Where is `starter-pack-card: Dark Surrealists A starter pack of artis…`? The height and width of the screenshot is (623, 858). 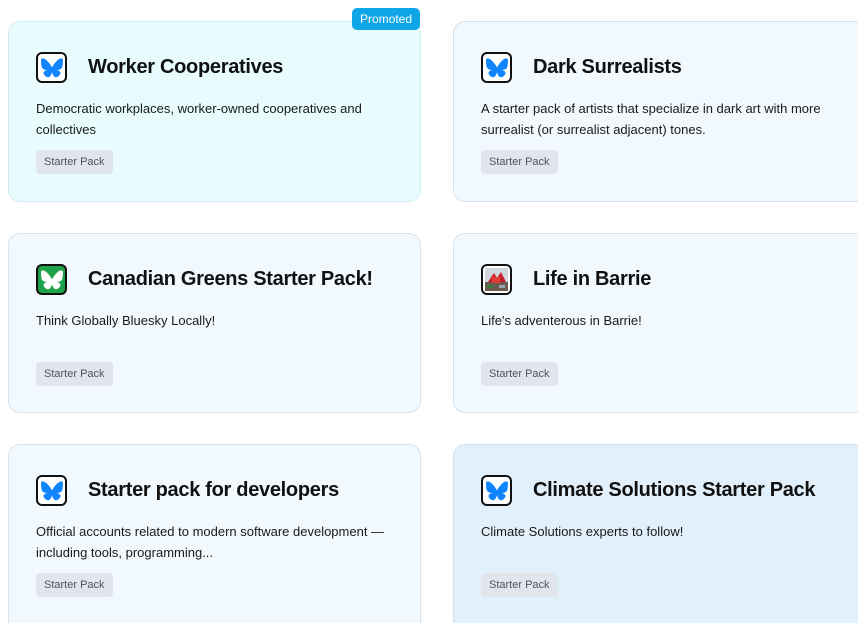
starter-pack-card: Dark Surrealists A starter pack of artis… is located at coordinates (655, 111).